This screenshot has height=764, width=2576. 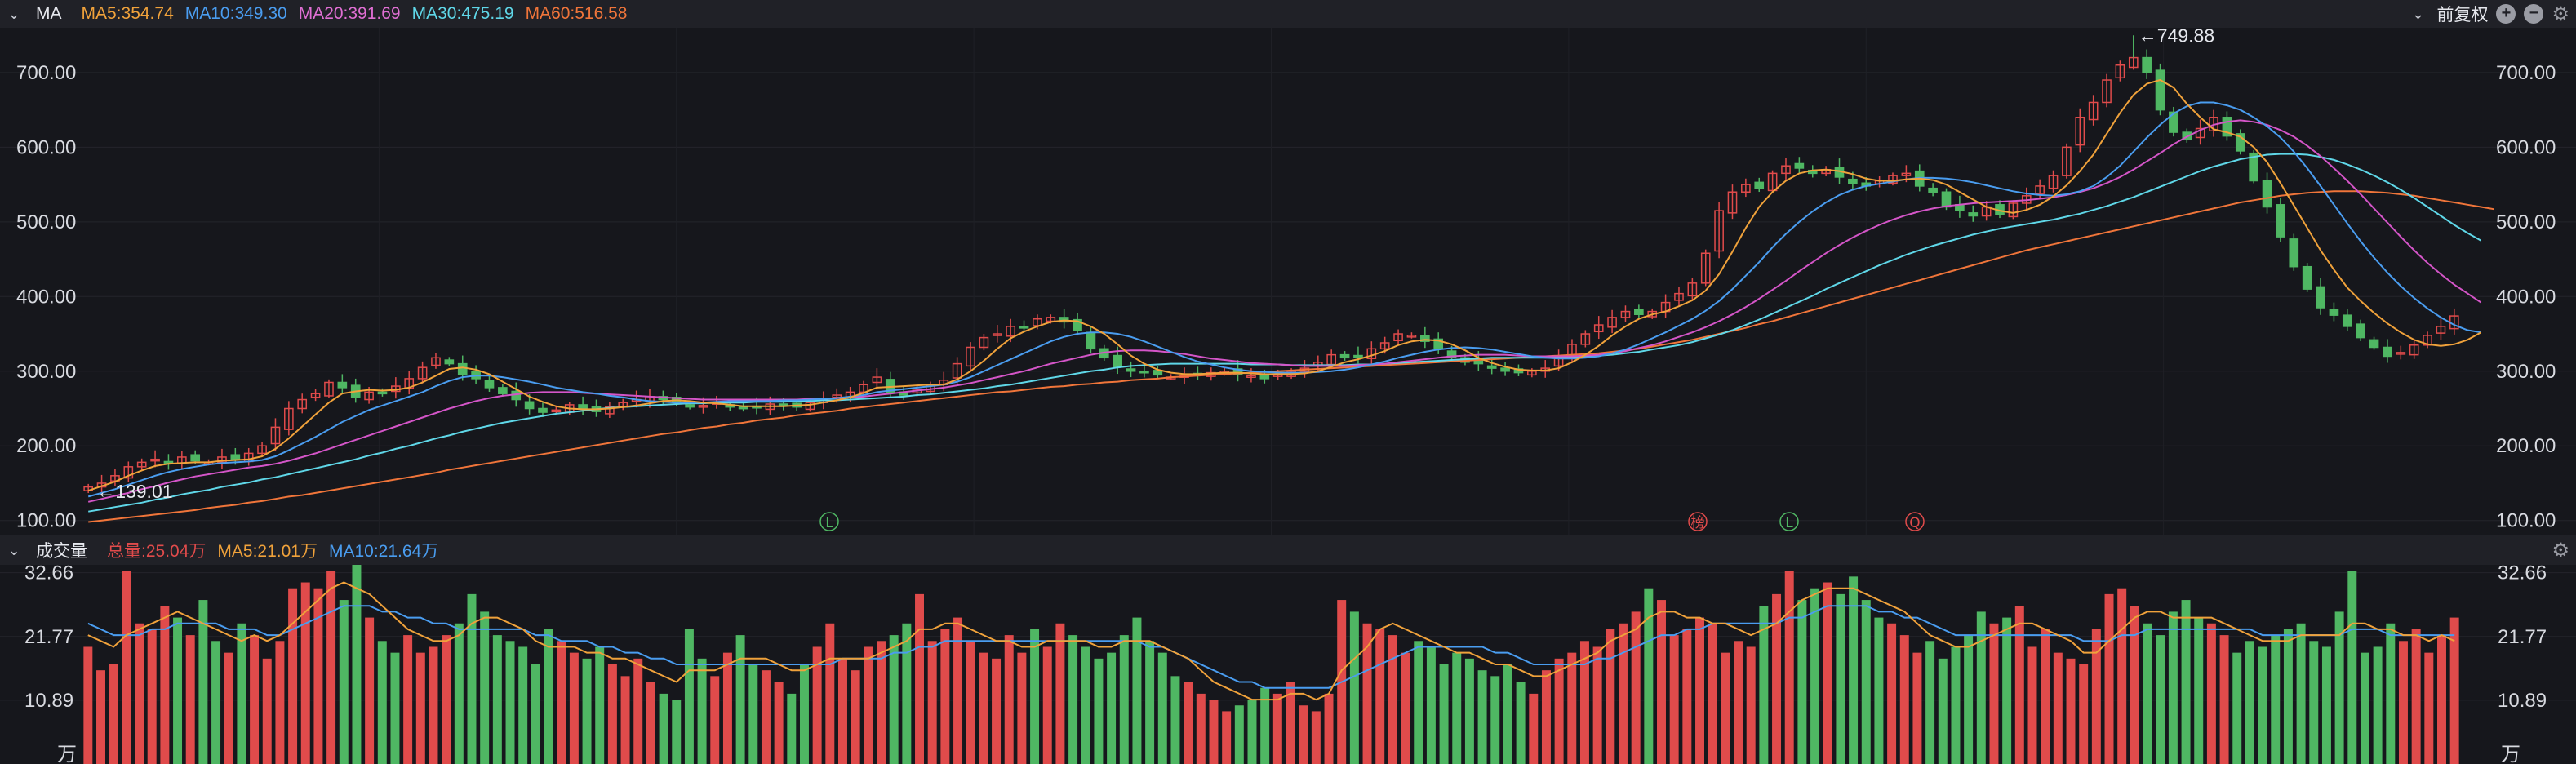 I want to click on adjust-select: 前复权, so click(x=2462, y=14).